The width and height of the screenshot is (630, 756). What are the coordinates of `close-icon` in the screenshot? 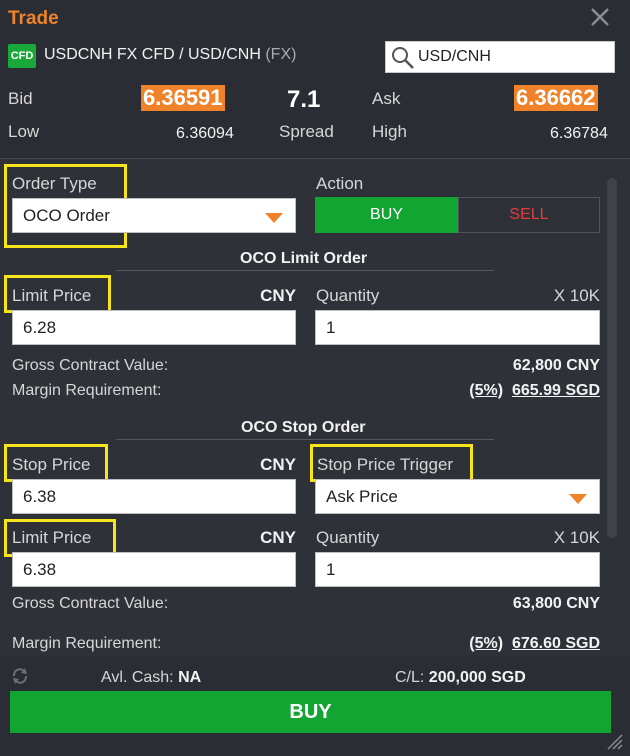 It's located at (600, 17).